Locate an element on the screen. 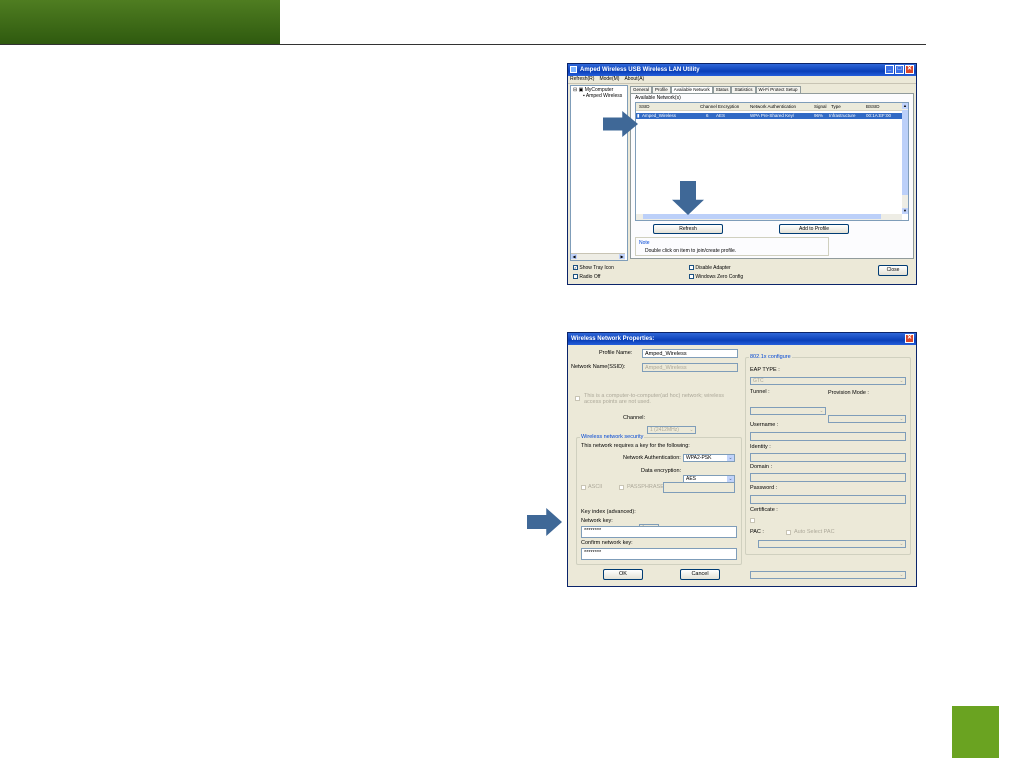 This screenshot has height=760, width=1012. adhoc-checkbox is located at coordinates (577, 398).